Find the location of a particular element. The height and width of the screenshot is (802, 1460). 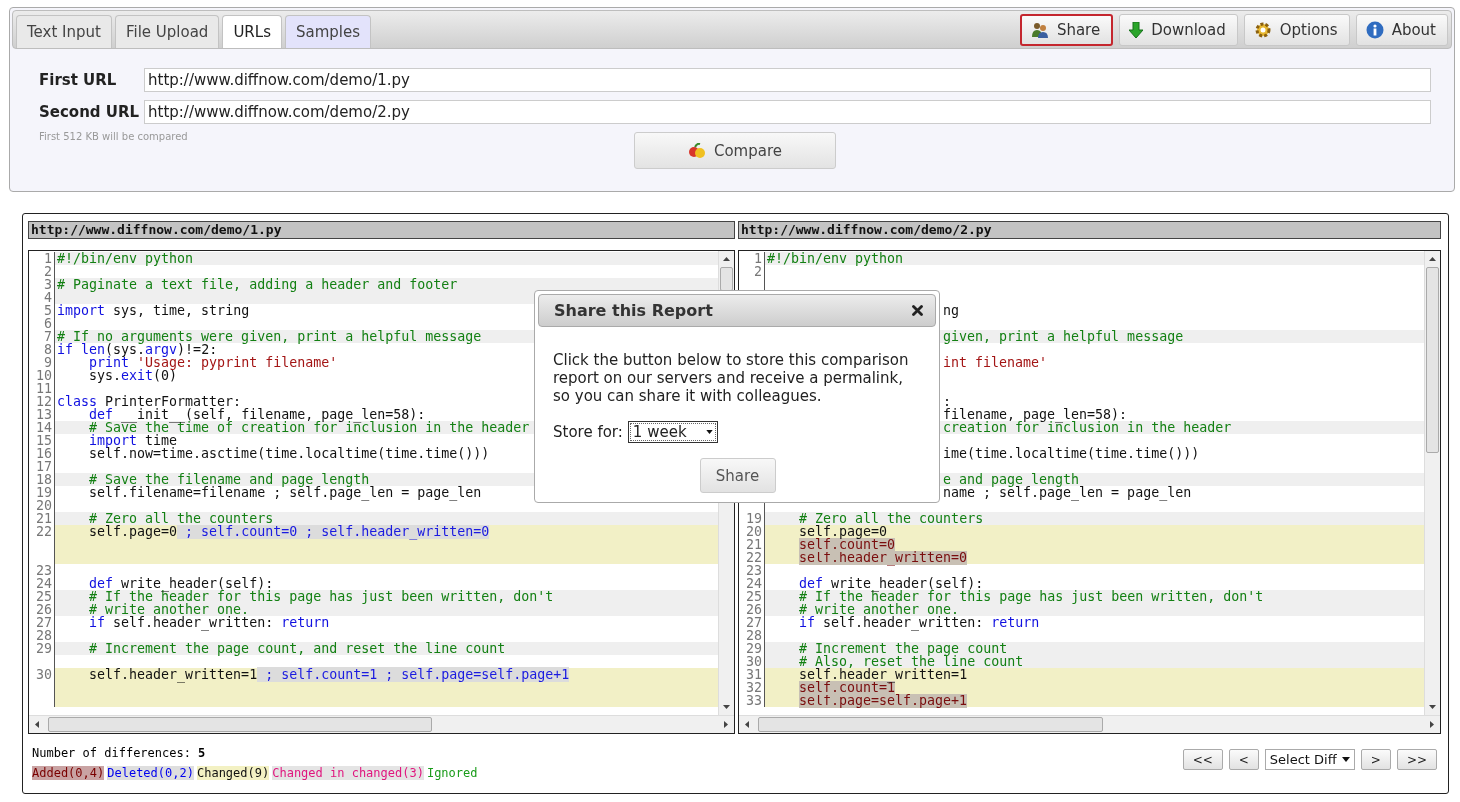

code-line: # Increment the page count, and reset the line count is located at coordinates (297, 648).